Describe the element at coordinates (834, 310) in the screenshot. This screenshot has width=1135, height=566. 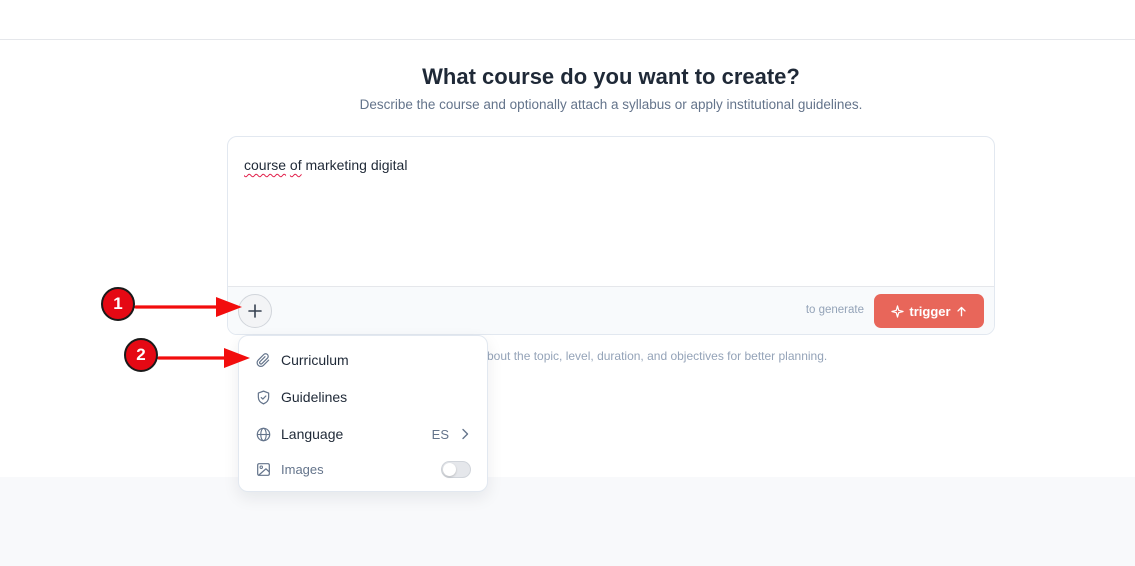
I see `generate-hint: to generate` at that location.